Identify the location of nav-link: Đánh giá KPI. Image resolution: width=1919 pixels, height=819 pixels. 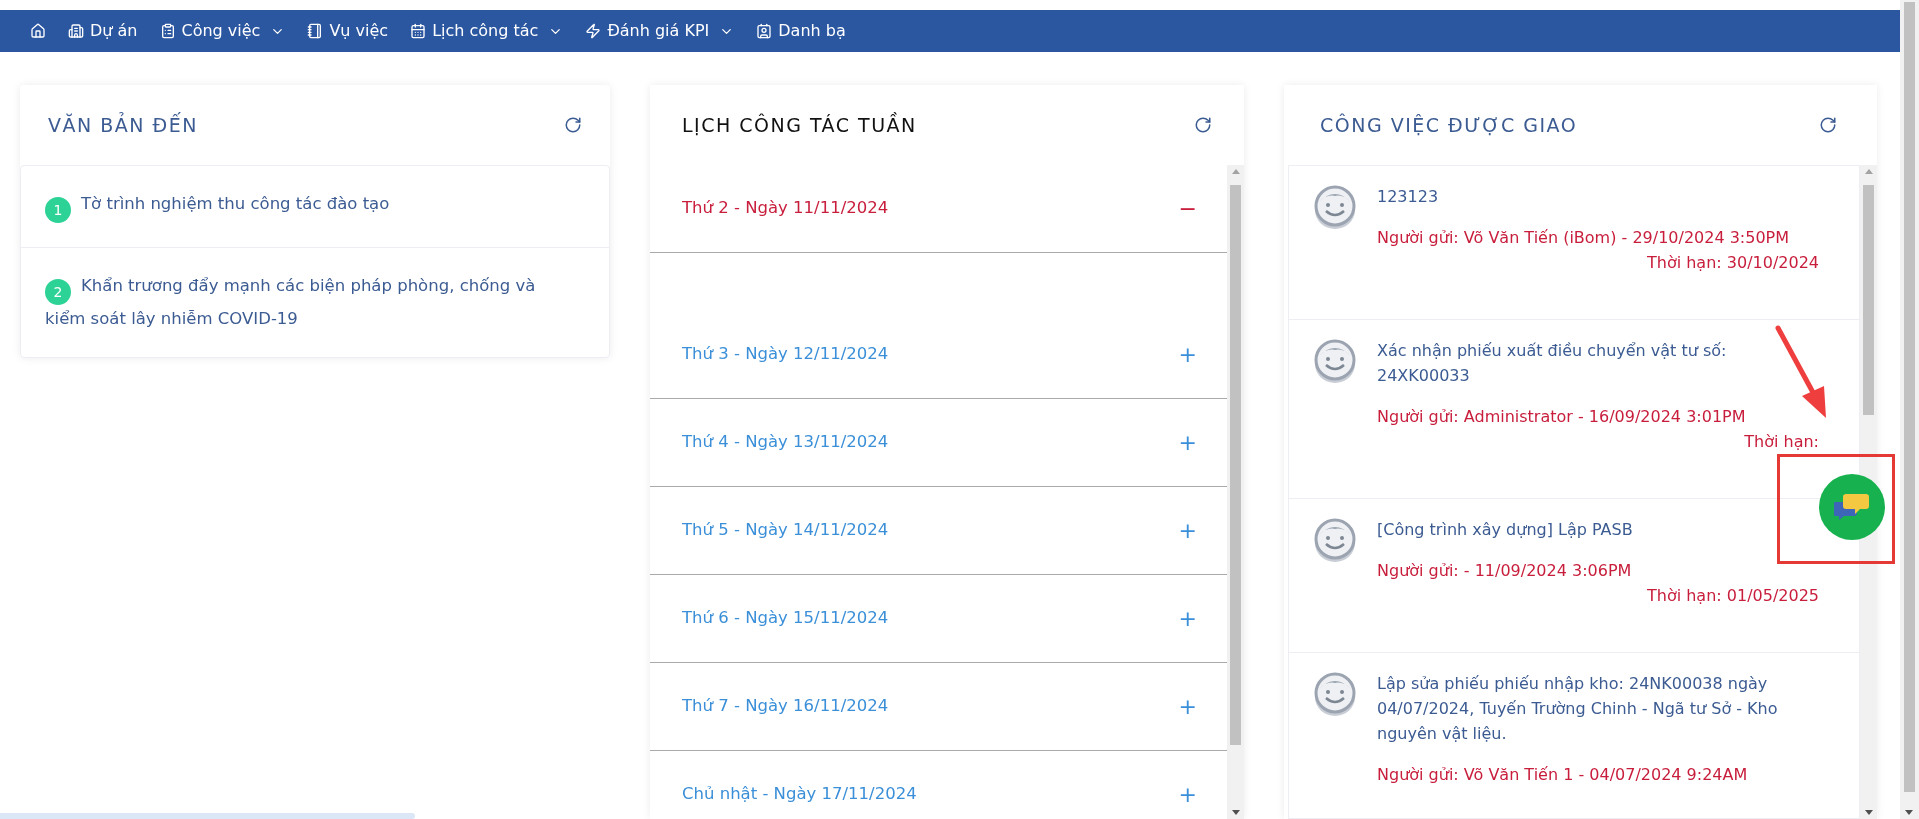
(660, 31).